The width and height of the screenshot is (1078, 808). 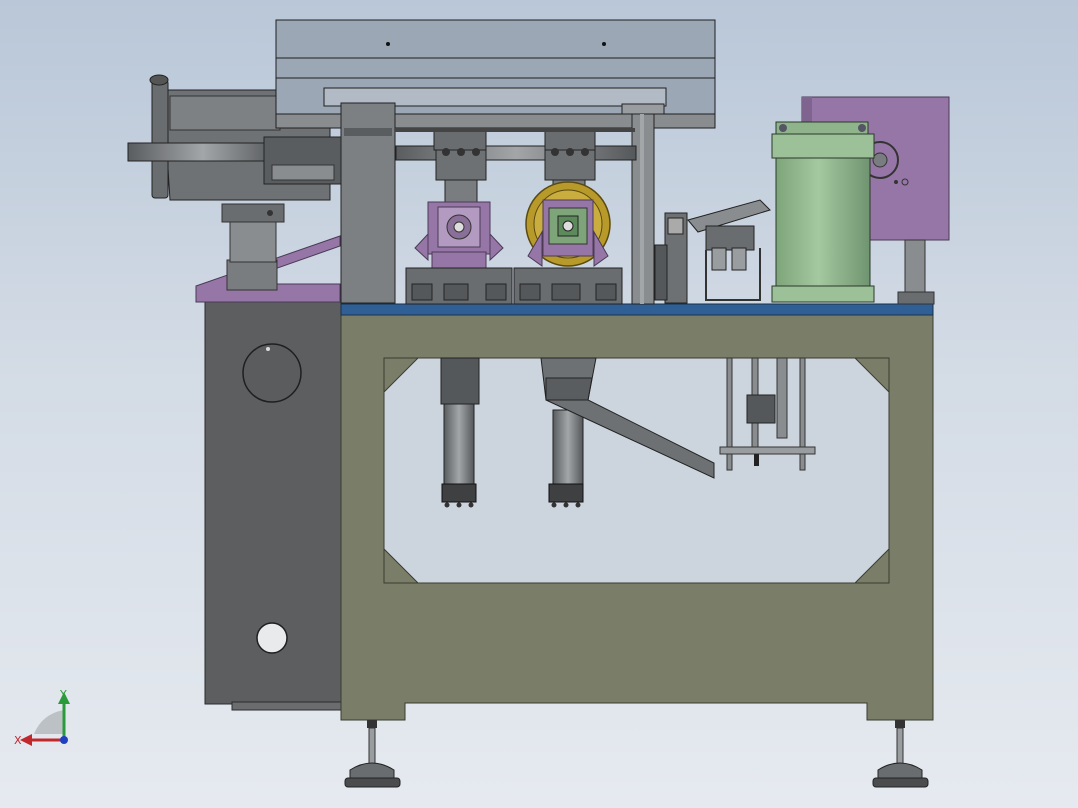 I want to click on top-rail, so click(x=515, y=130).